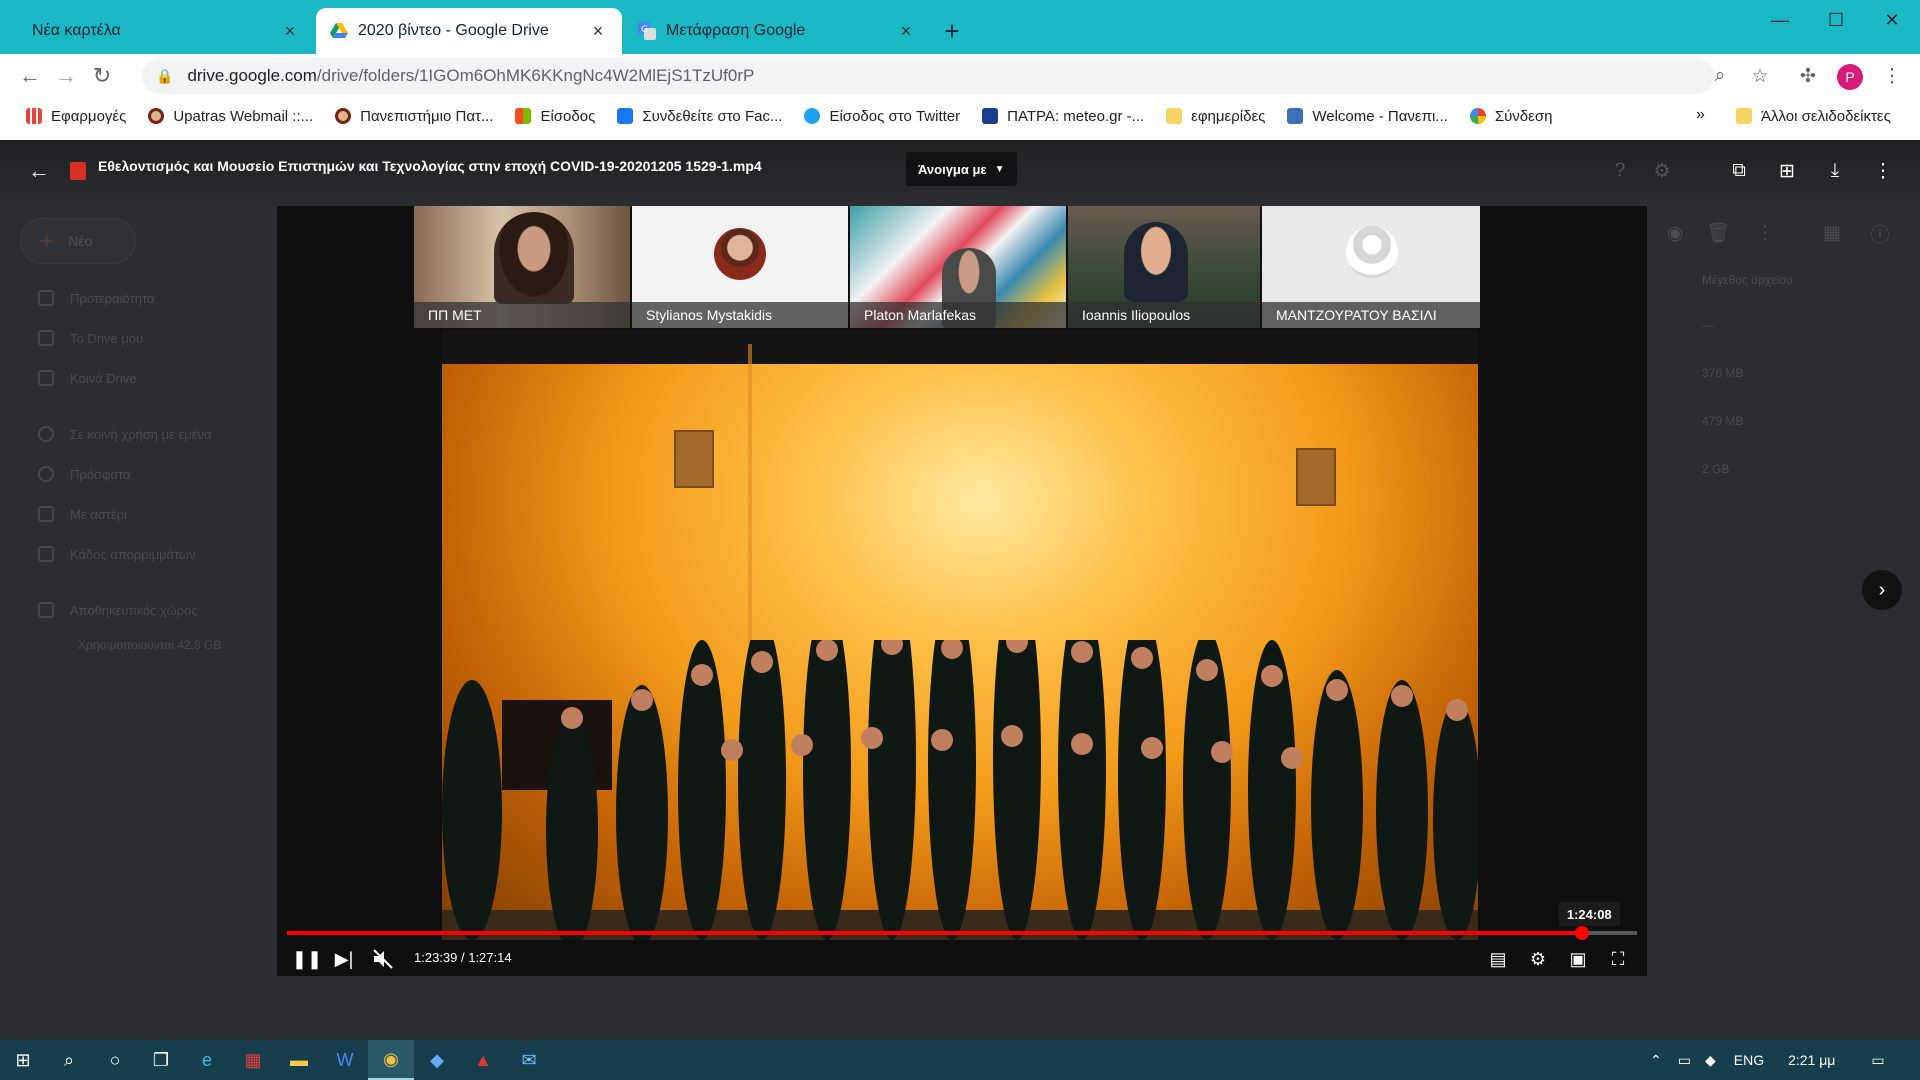 This screenshot has width=1920, height=1080. Describe the element at coordinates (958, 267) in the screenshot. I see `participant-tile: Platon Marlafekas` at that location.